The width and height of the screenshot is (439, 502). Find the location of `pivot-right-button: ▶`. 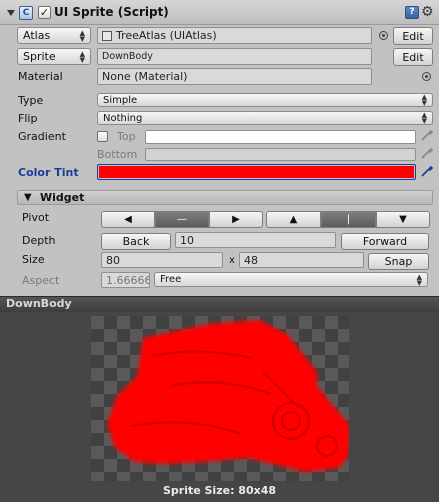

pivot-right-button: ▶ is located at coordinates (236, 219).